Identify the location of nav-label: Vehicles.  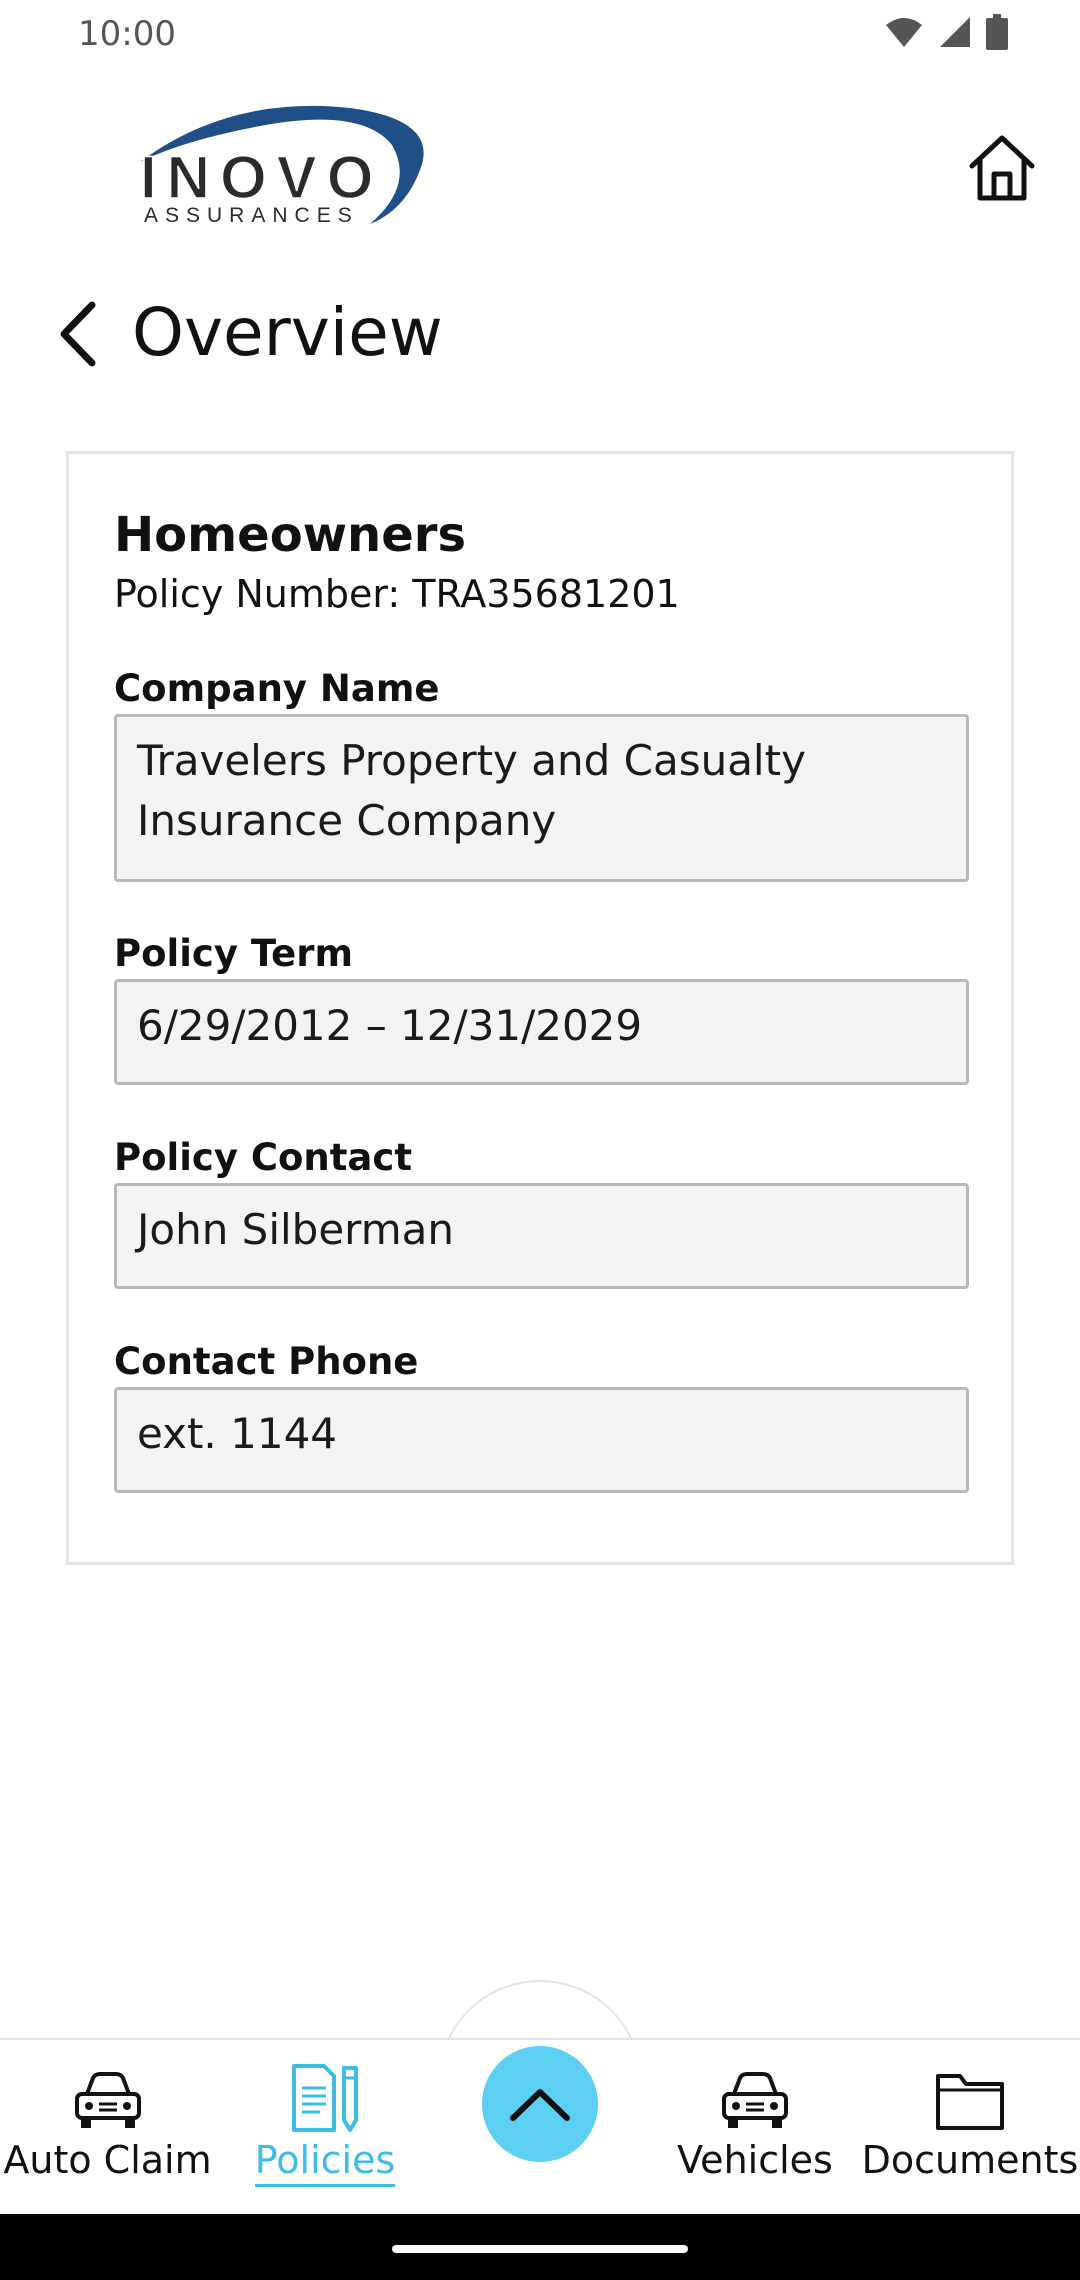
(755, 2160).